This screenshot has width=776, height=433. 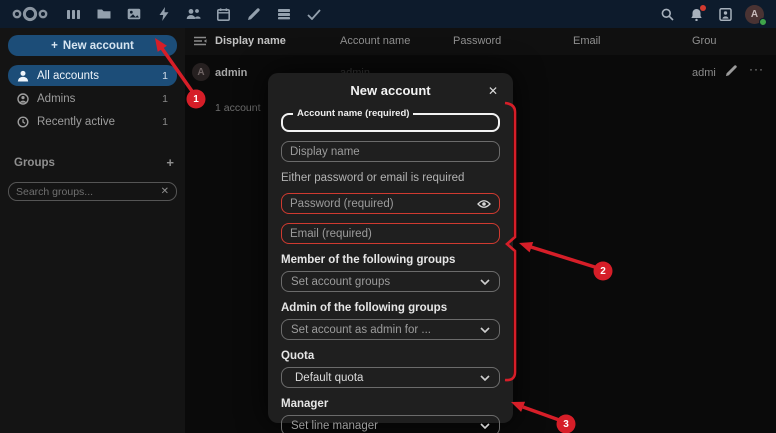 I want to click on group-search-field: ✕, so click(x=92, y=191).